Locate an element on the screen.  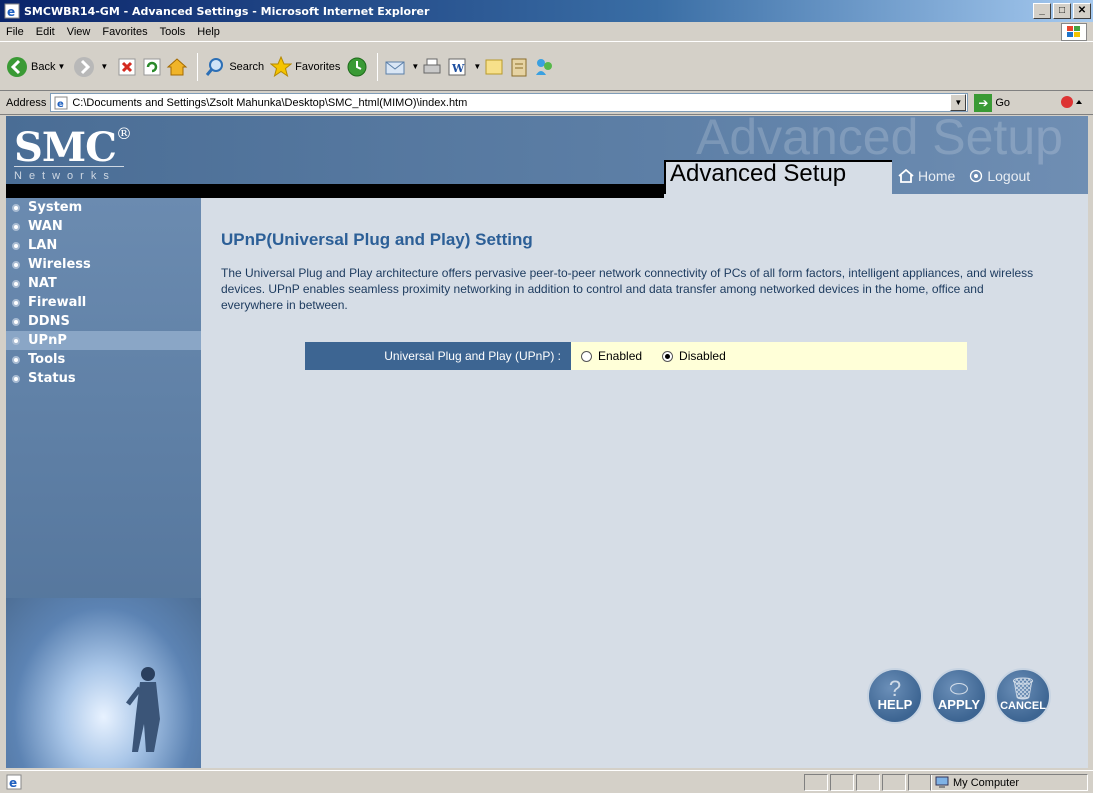
maximize-button: □ is located at coordinates (1062, 11).